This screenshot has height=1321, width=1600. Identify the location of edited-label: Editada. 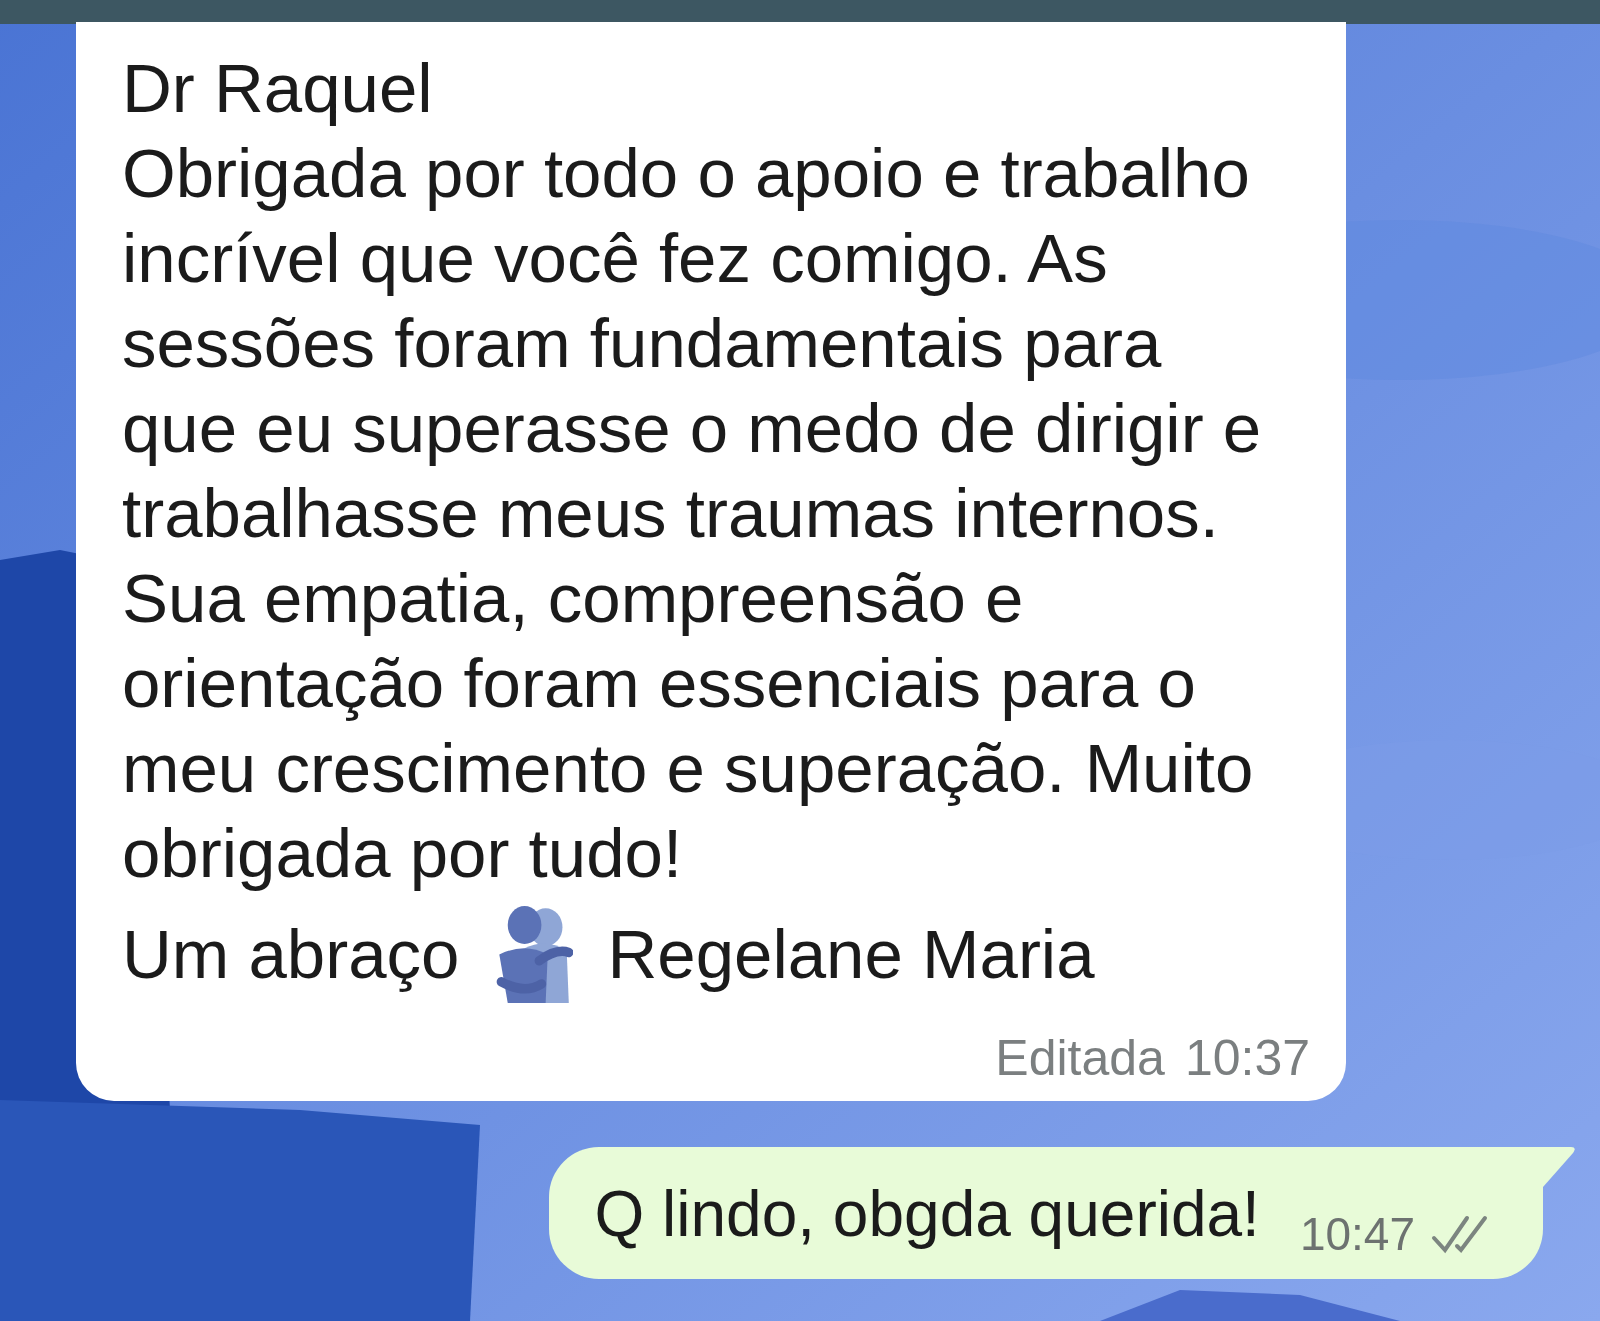
(1080, 1058).